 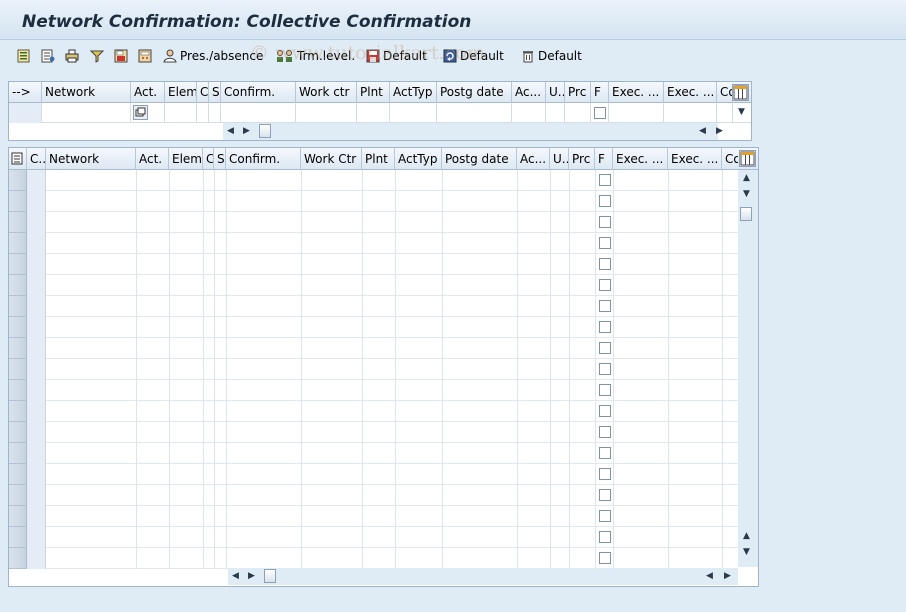 I want to click on entry-grid-hscrollbar: ◀ ▶ ◀ ▶, so click(x=473, y=131).